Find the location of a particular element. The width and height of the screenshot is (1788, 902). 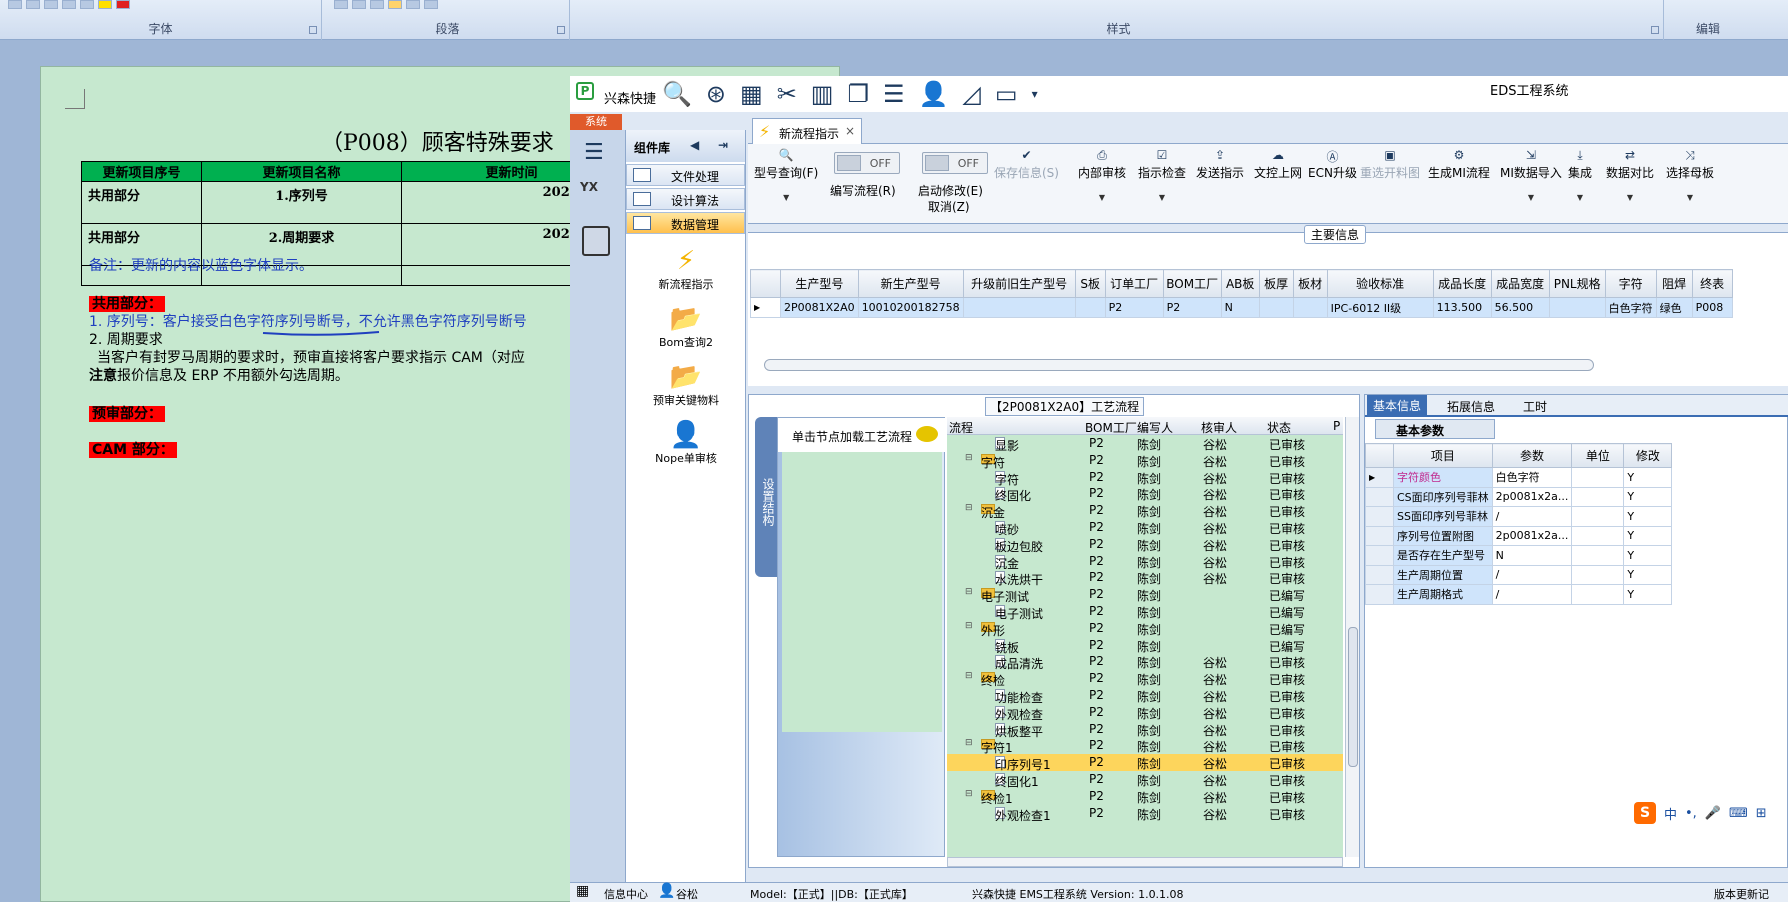

table-row: 生产周期位置 / Y is located at coordinates (1519, 574).